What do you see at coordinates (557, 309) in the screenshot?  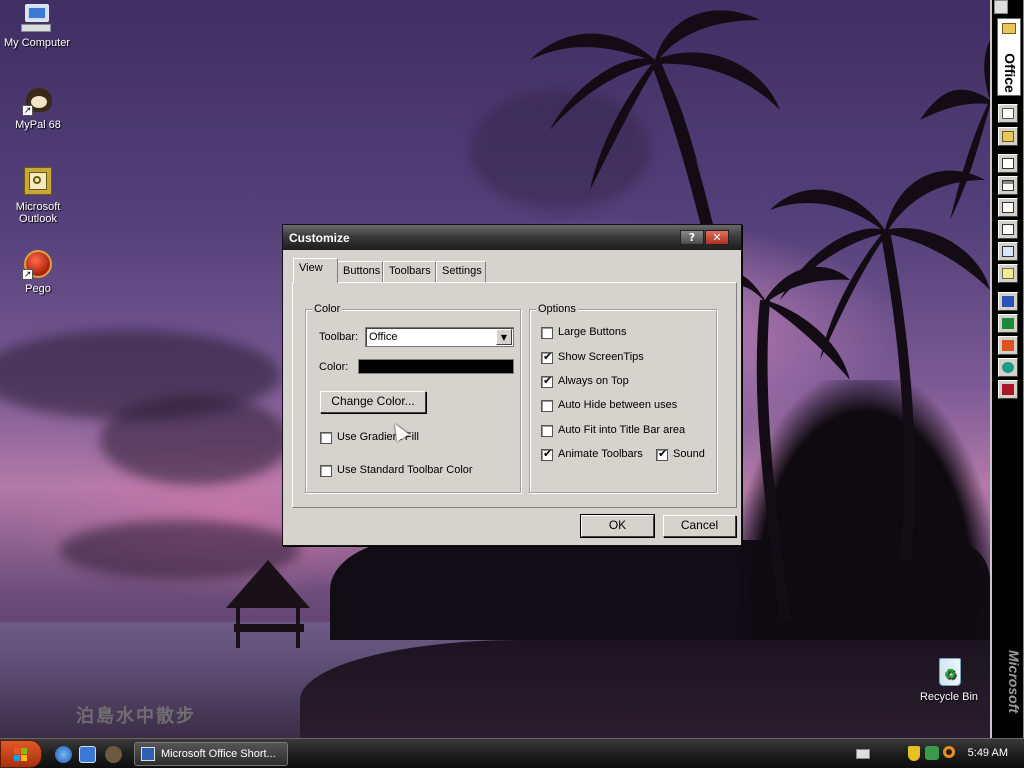 I see `options-group-legend: Options` at bounding box center [557, 309].